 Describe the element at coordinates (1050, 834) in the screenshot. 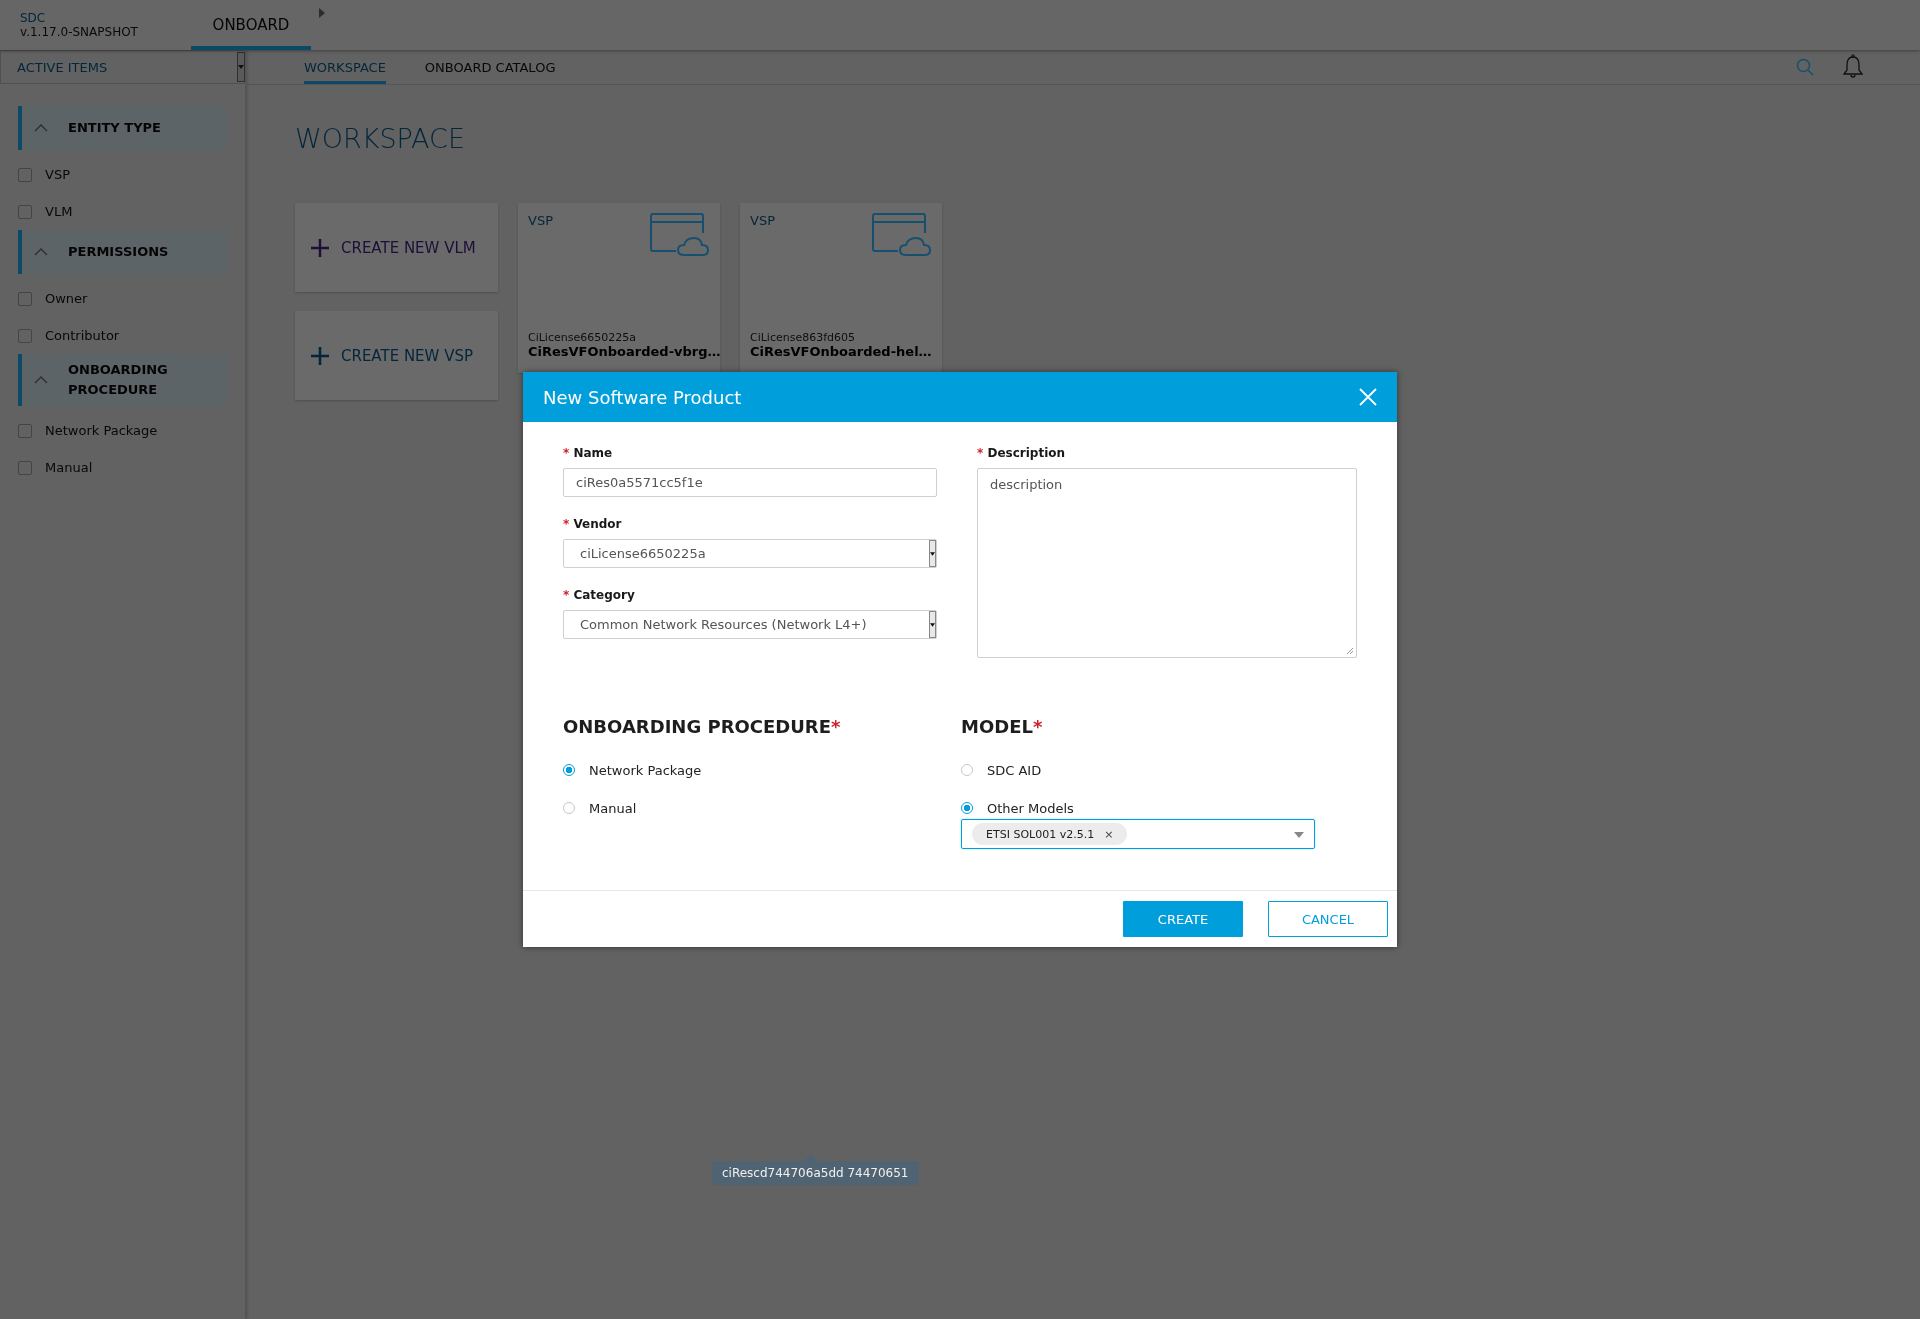

I see `model-tag: ETSI SOL001 v2.5.1 ×` at that location.